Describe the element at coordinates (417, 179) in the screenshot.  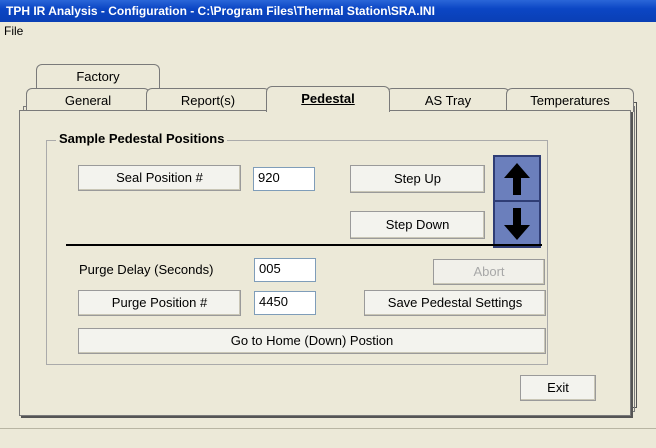
I see `step-up-button: Step Up` at that location.